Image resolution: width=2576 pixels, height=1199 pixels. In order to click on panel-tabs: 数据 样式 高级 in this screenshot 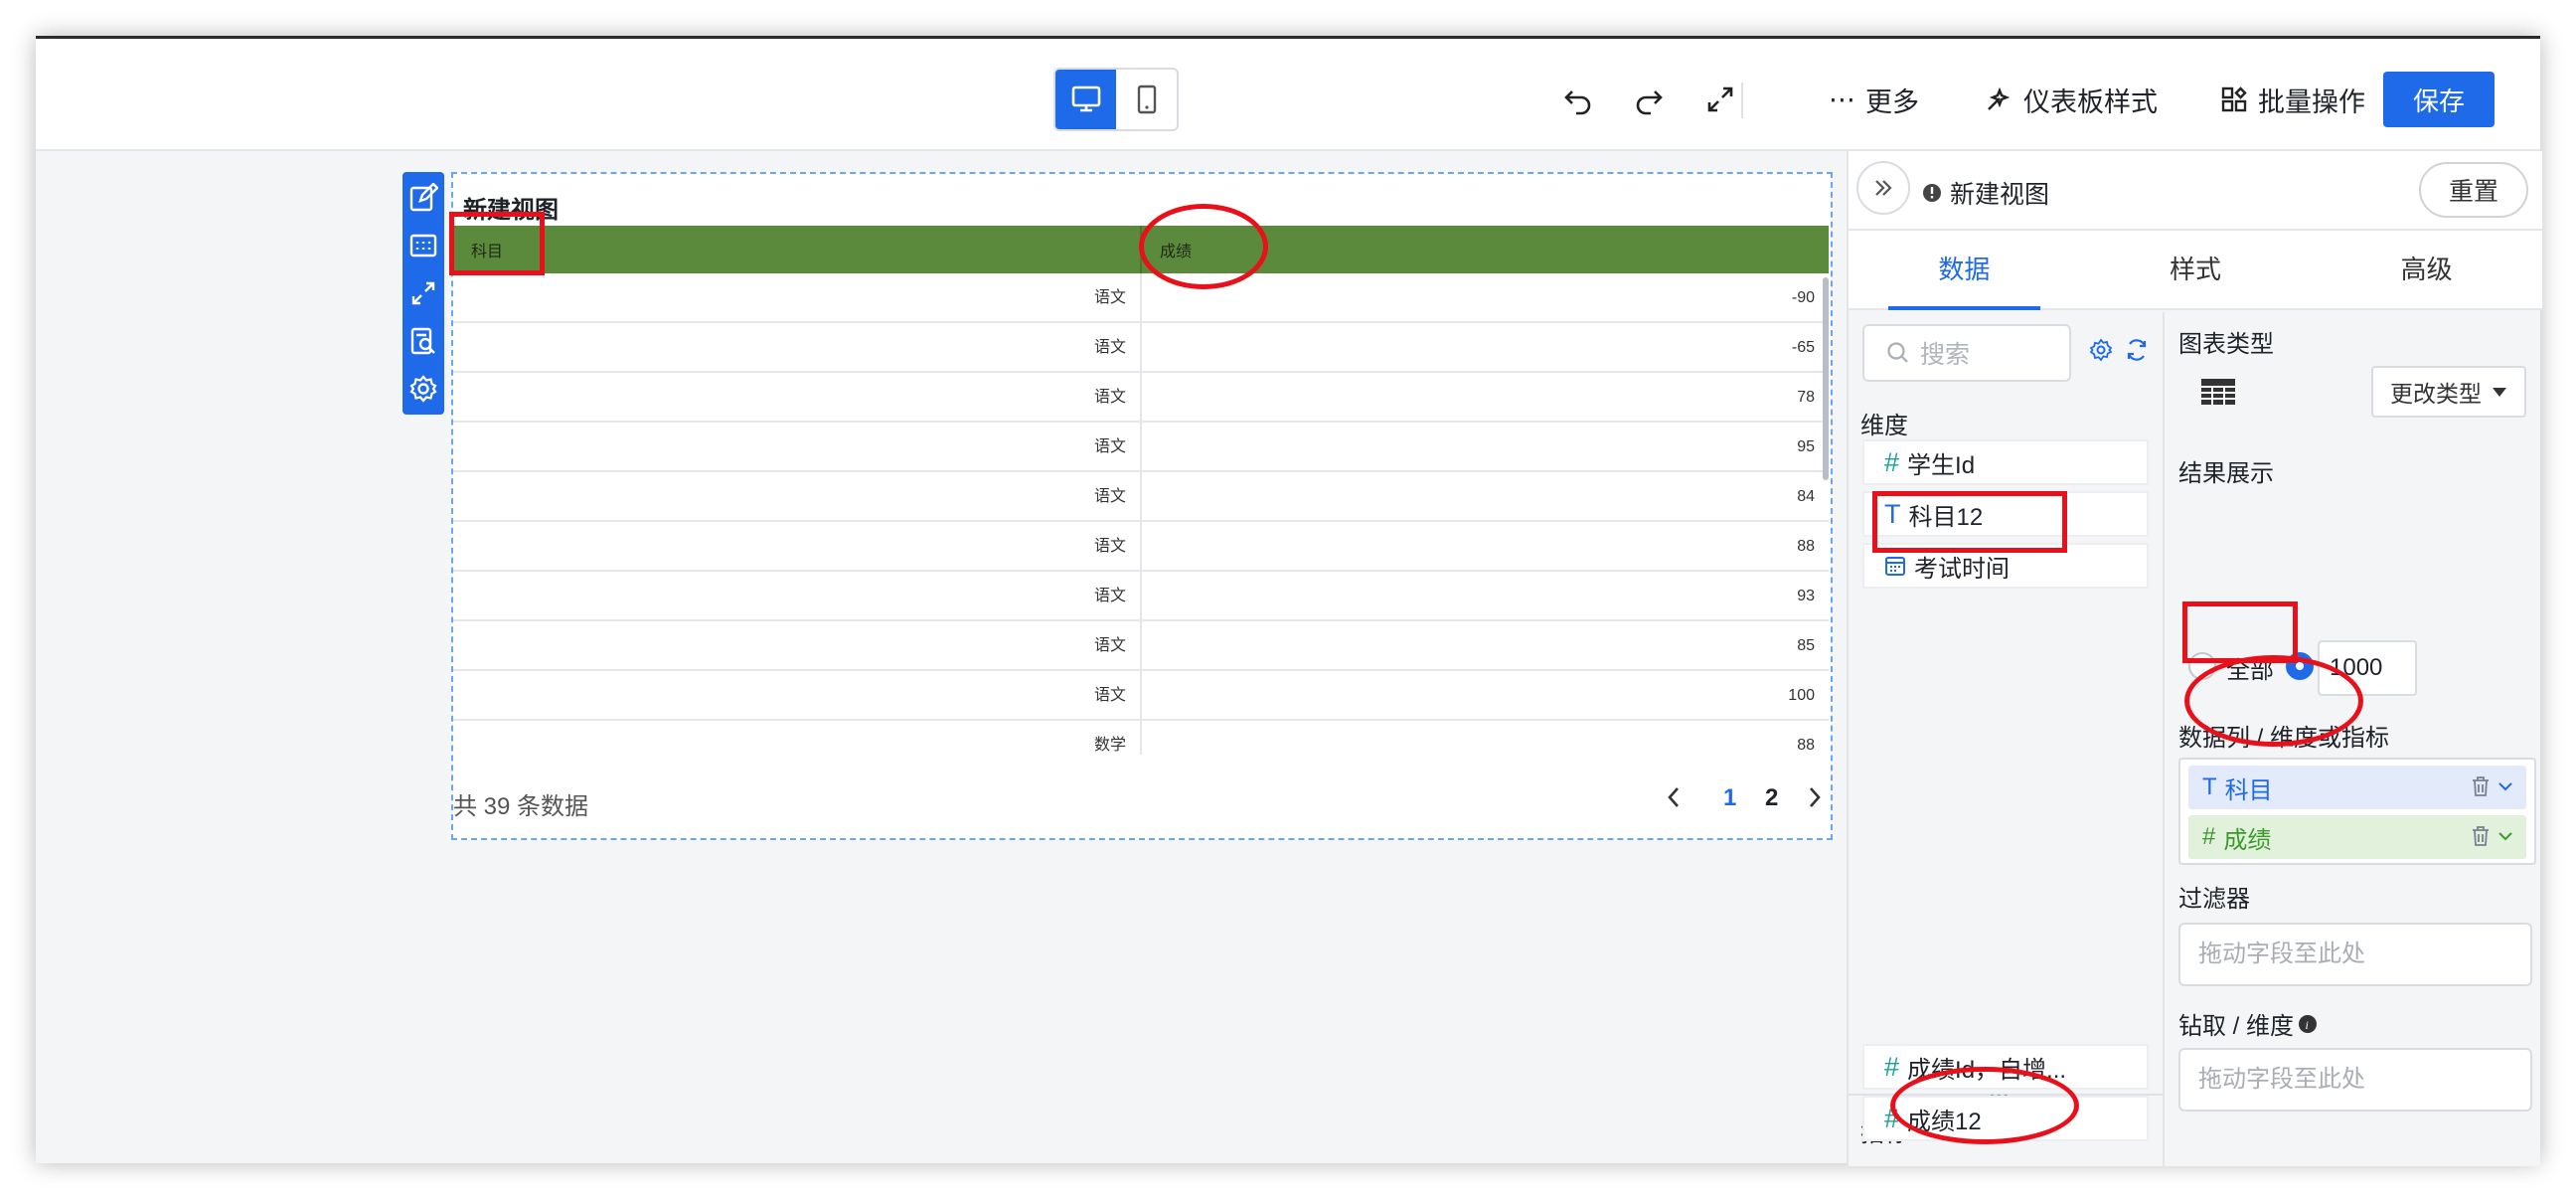, I will do `click(2195, 270)`.